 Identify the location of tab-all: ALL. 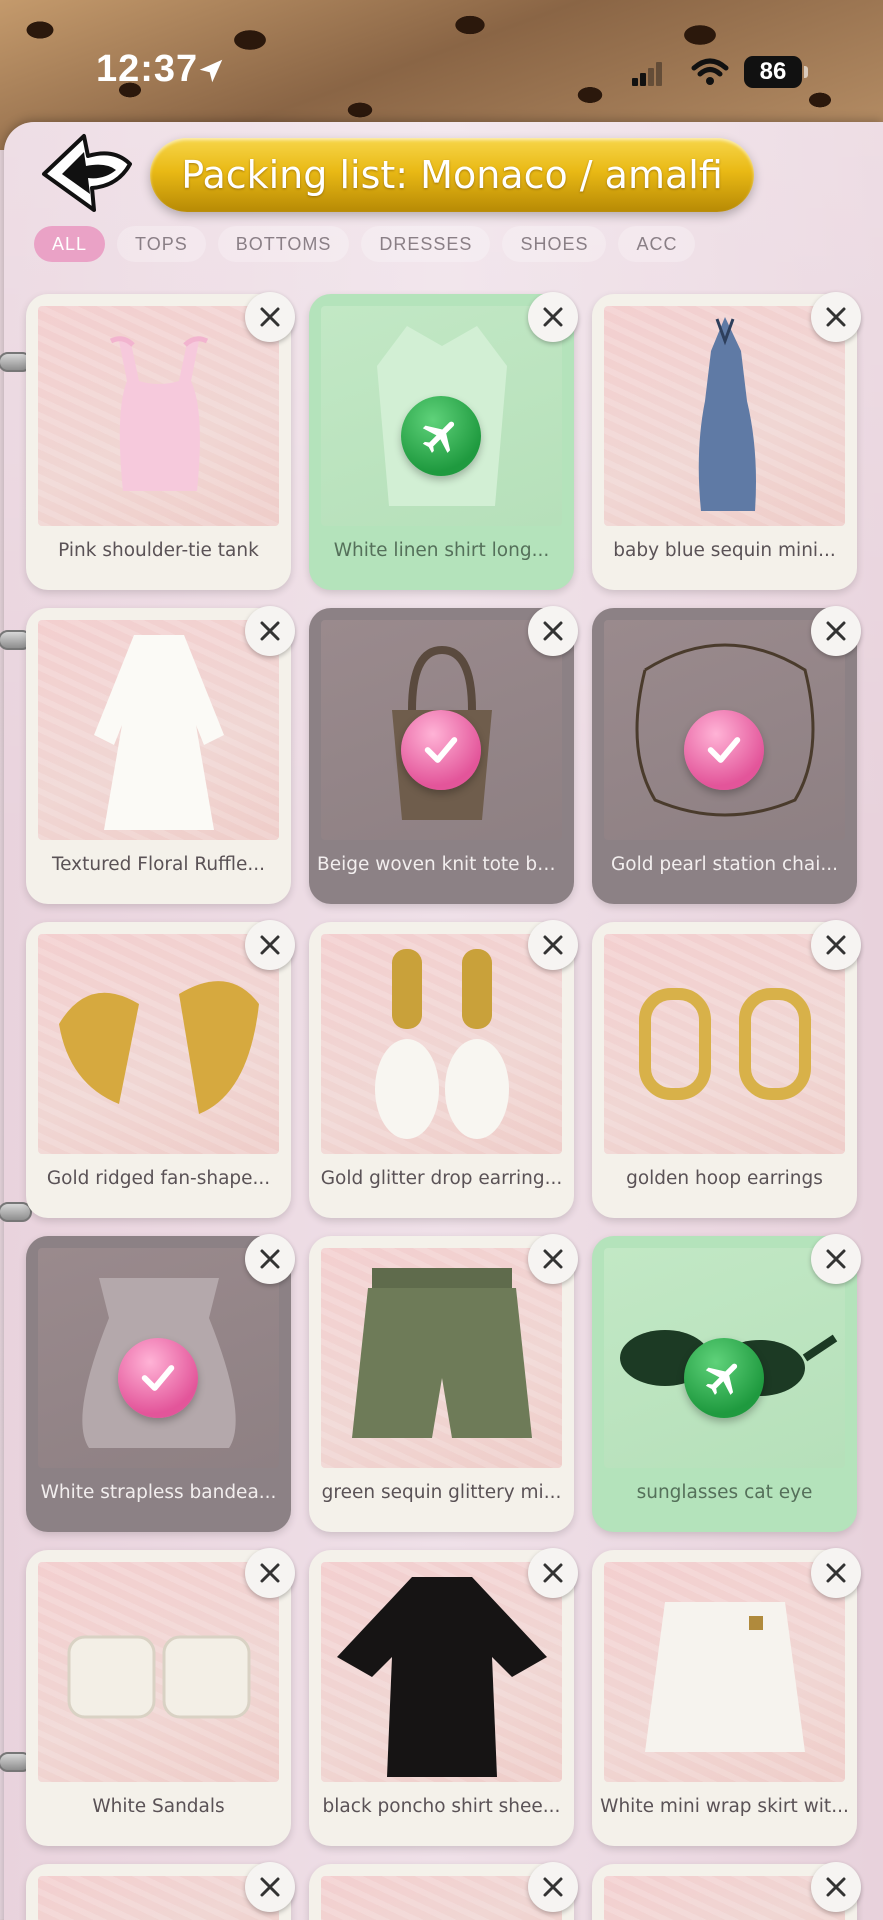
(70, 244).